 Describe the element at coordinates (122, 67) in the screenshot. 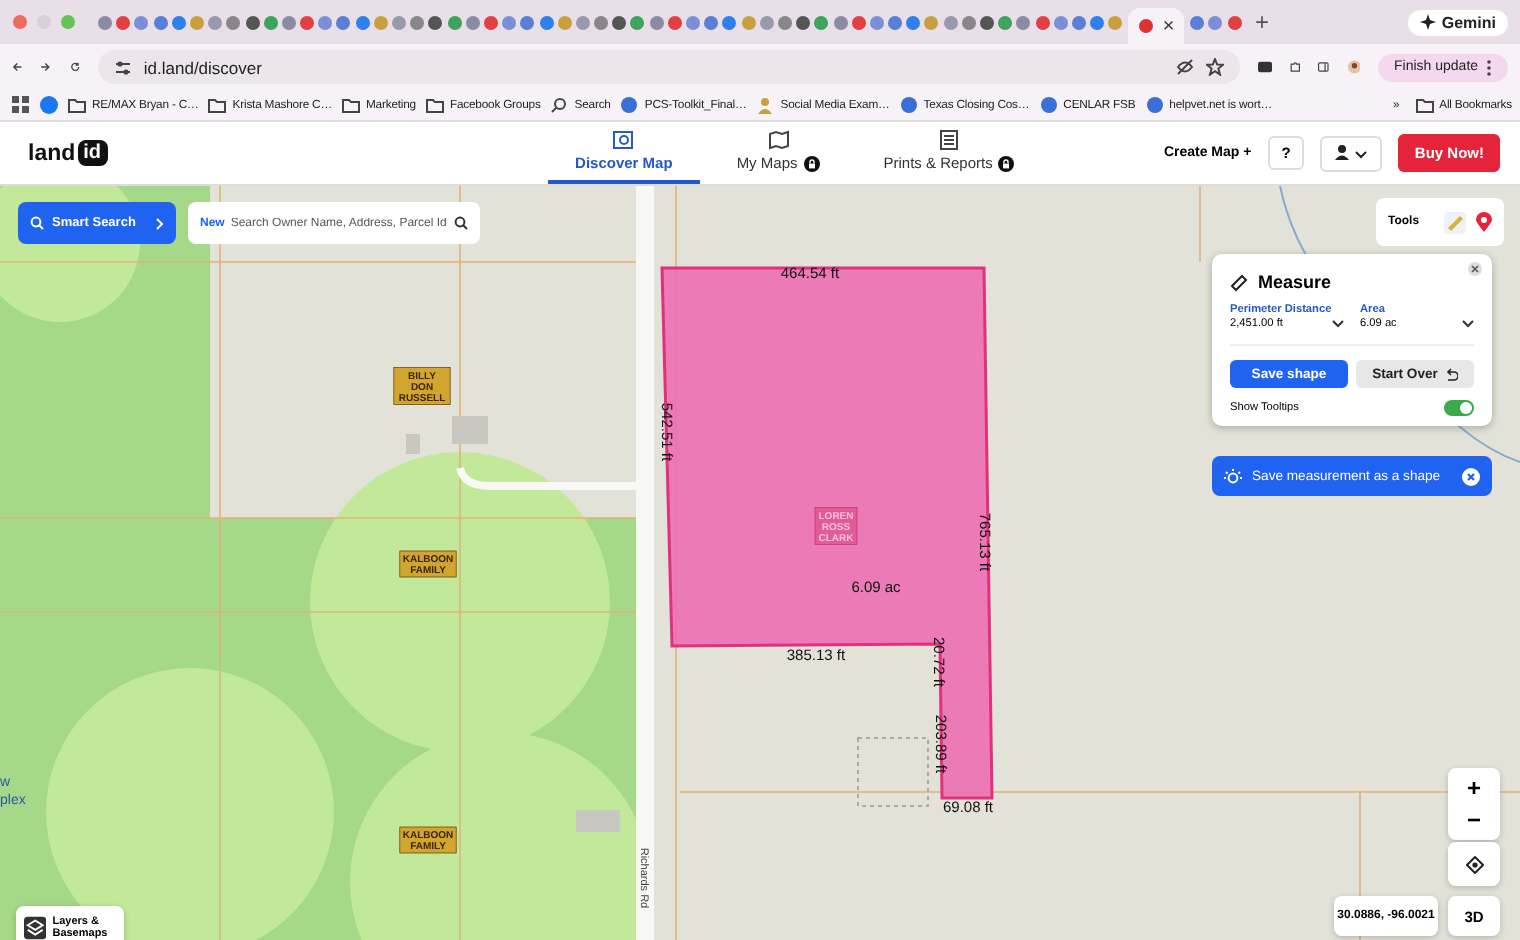

I see `site-settings-icon` at that location.